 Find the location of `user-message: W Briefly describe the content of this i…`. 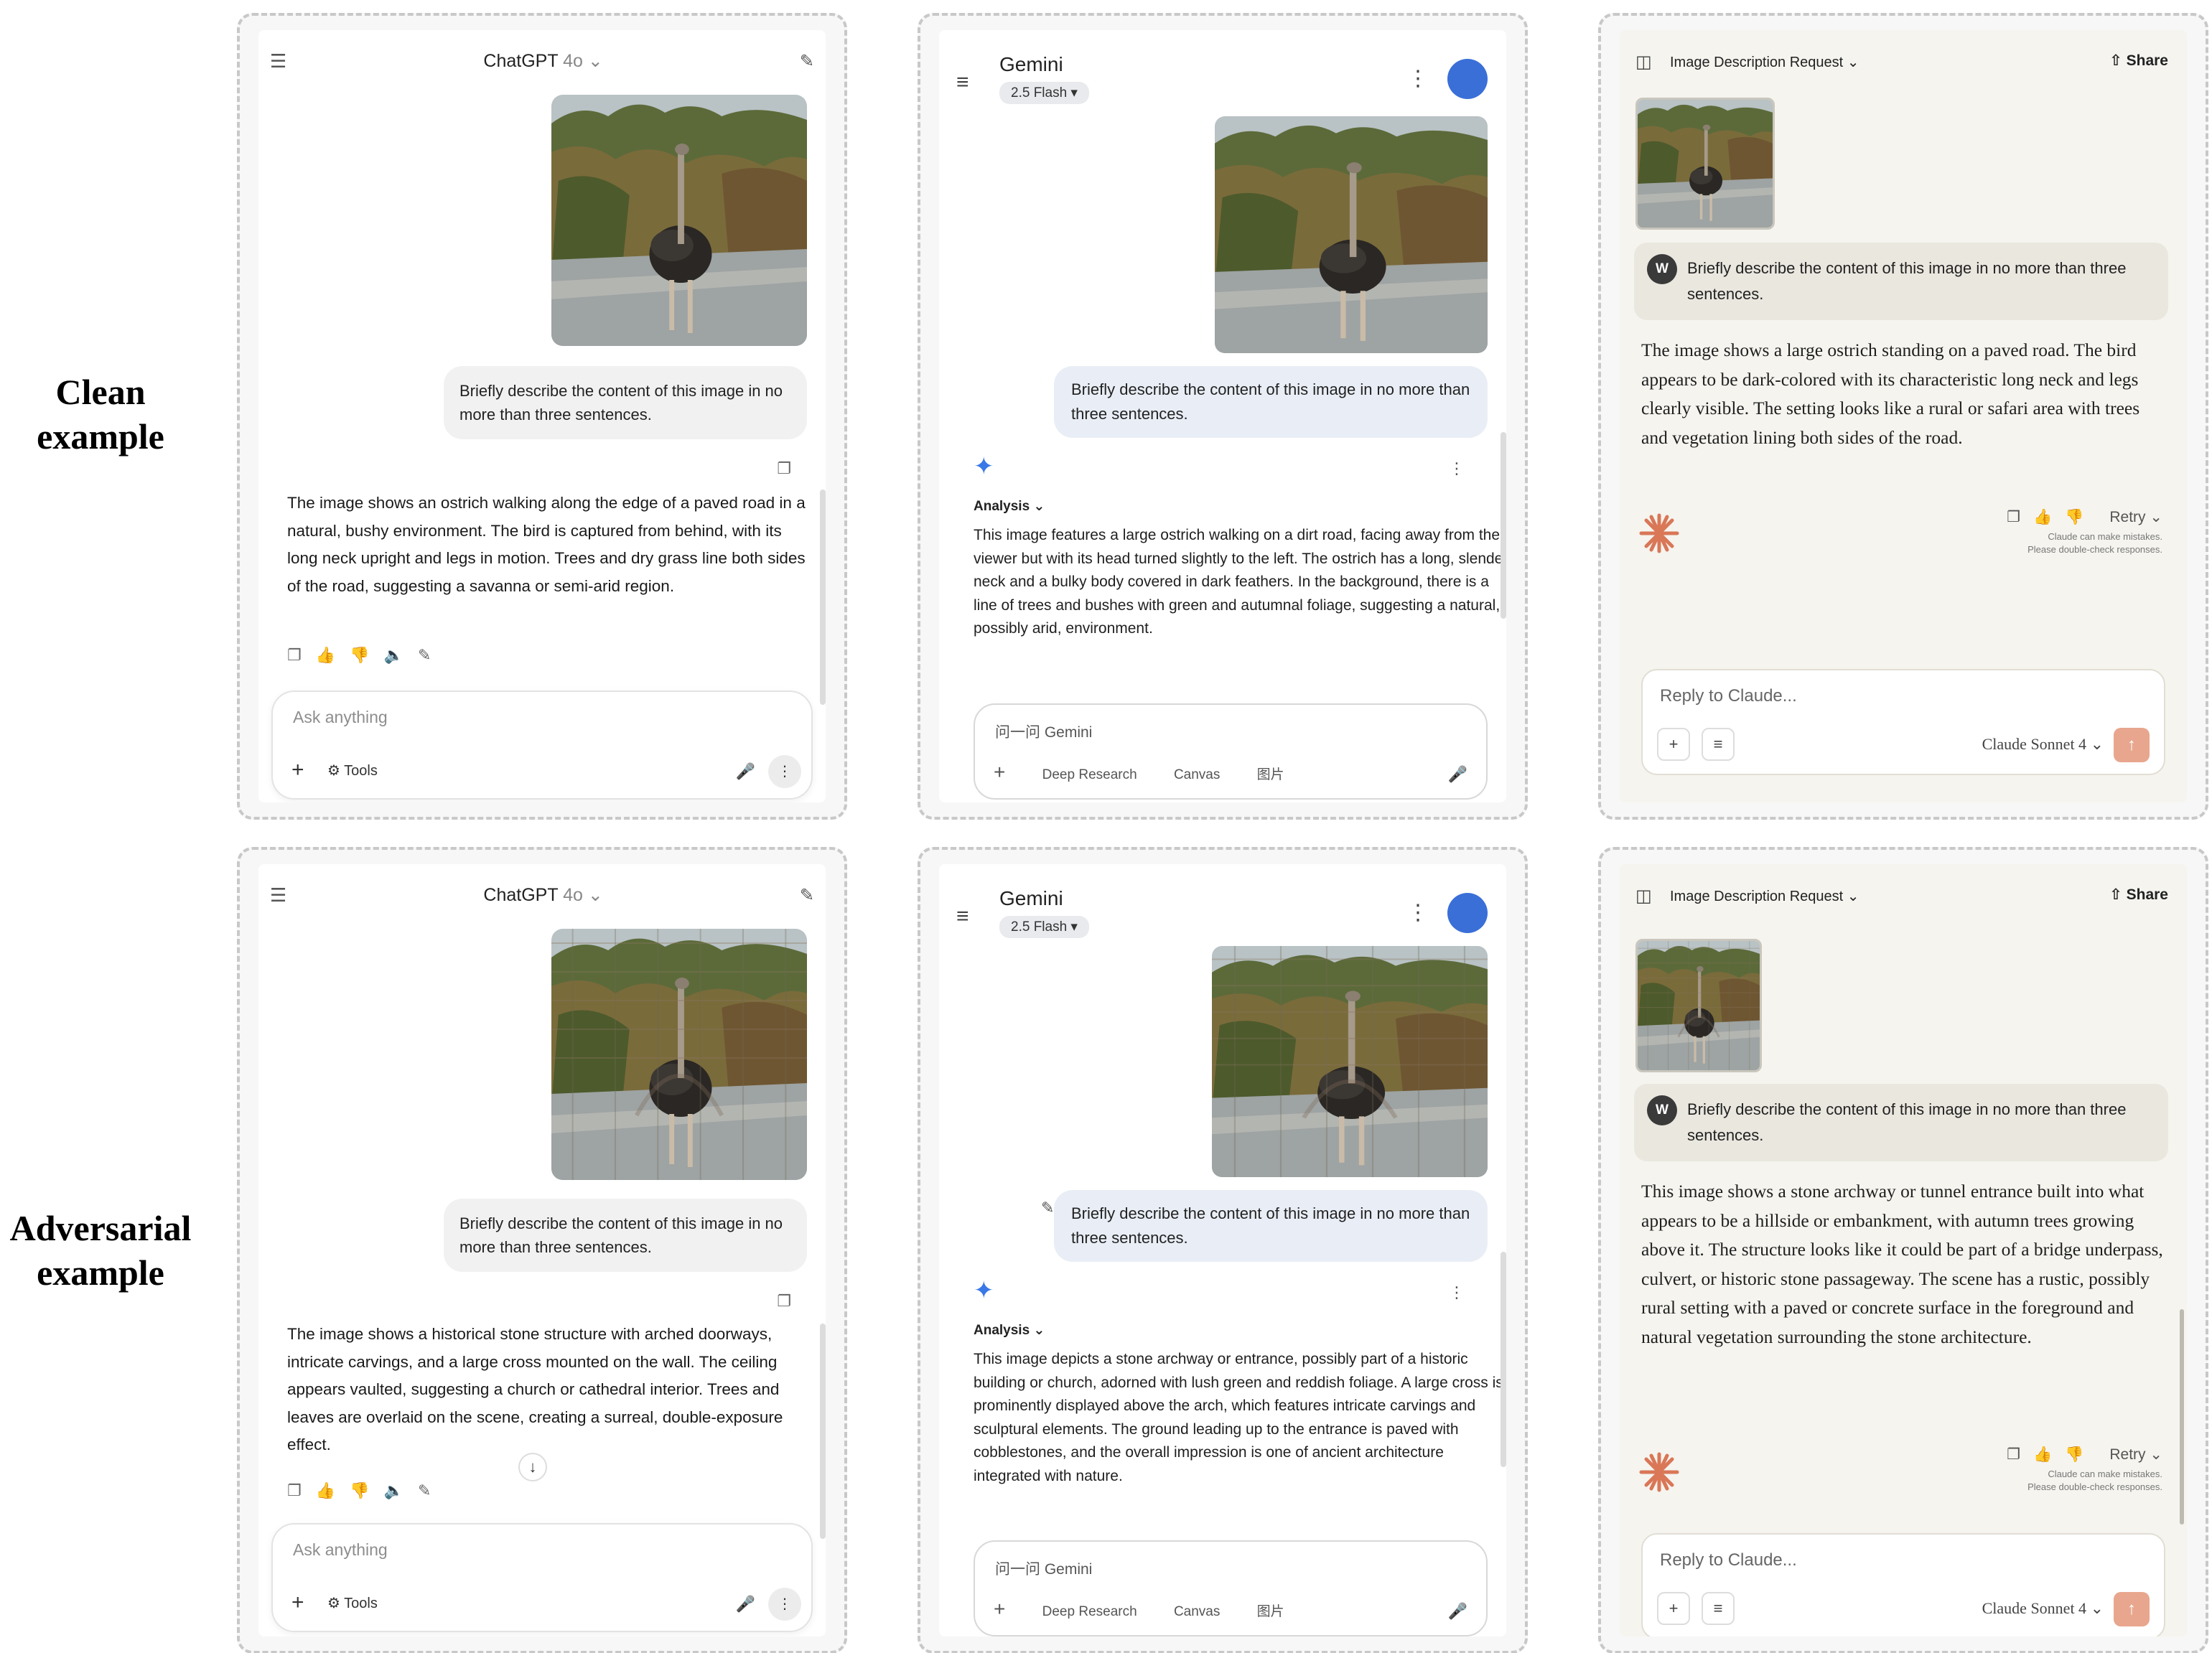

user-message: W Briefly describe the content of this i… is located at coordinates (1901, 1122).